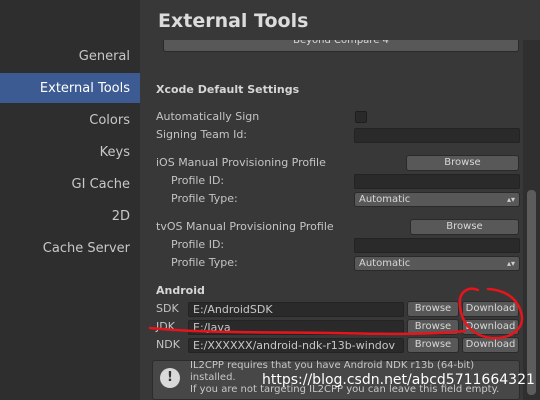  What do you see at coordinates (86, 248) in the screenshot?
I see `sidebar-item-label: Cache Server` at bounding box center [86, 248].